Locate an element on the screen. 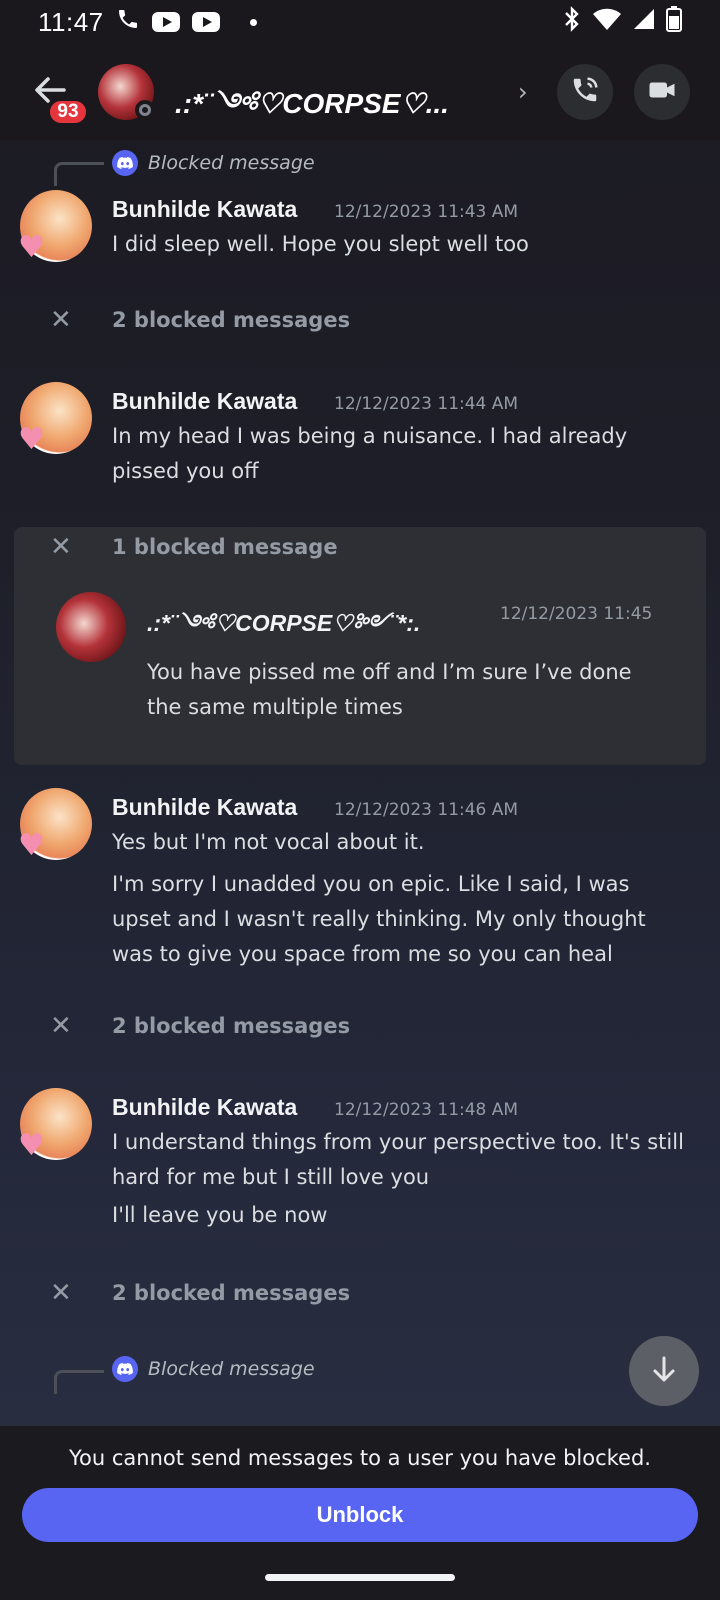 This screenshot has height=1600, width=720. message-timestamp: 12/12/2023 11:48 AM is located at coordinates (426, 1110).